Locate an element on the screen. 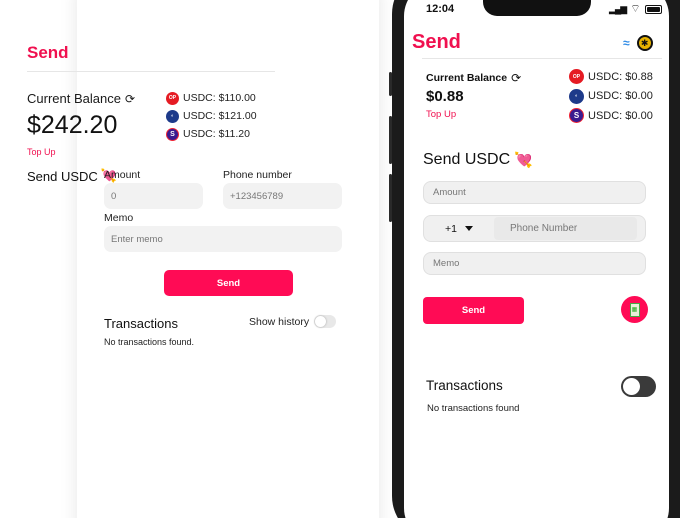 The width and height of the screenshot is (680, 518). caret-down-icon is located at coordinates (468, 228).